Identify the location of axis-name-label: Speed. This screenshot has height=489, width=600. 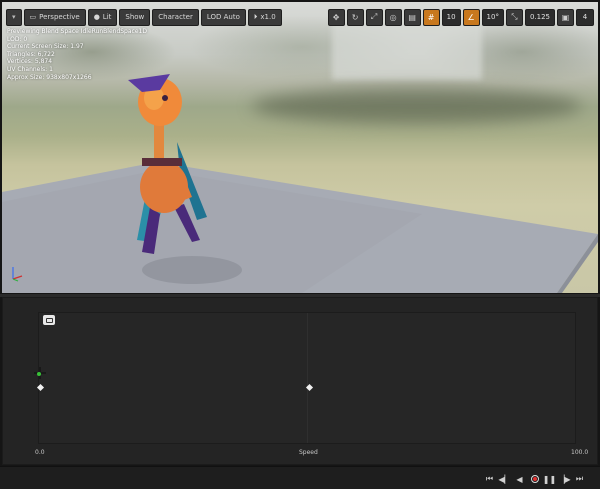
(308, 452).